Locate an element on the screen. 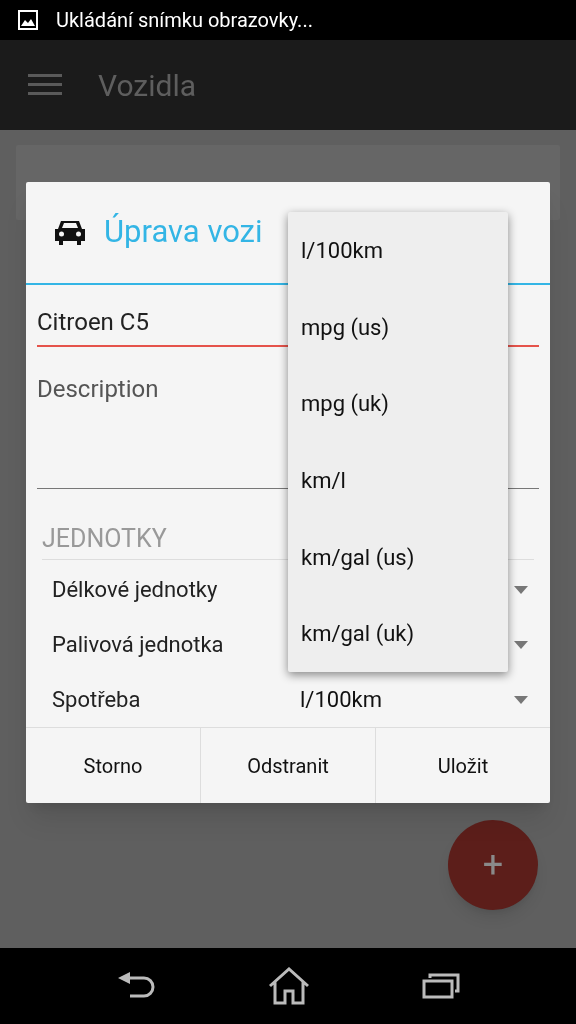  spinner-label: Délkové jednotky is located at coordinates (135, 590).